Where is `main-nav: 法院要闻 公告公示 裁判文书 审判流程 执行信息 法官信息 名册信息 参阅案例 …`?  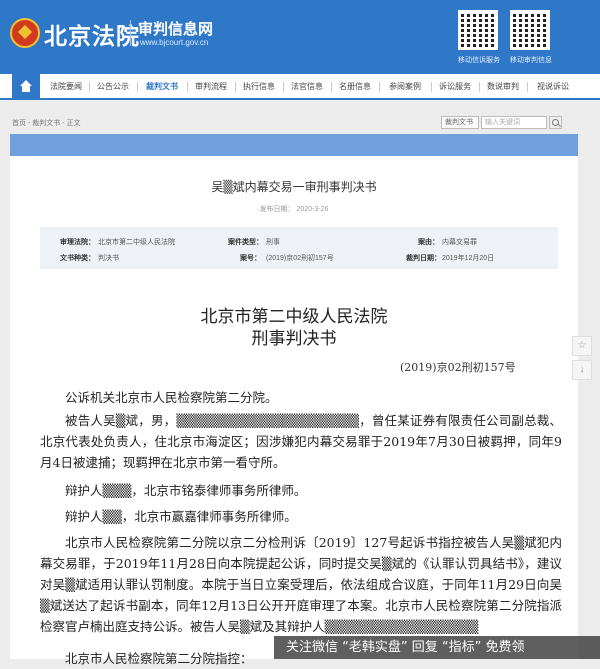
main-nav: 法院要闻 公告公示 裁判文书 审判流程 执行信息 法官信息 名册信息 参阅案例 … is located at coordinates (300, 87).